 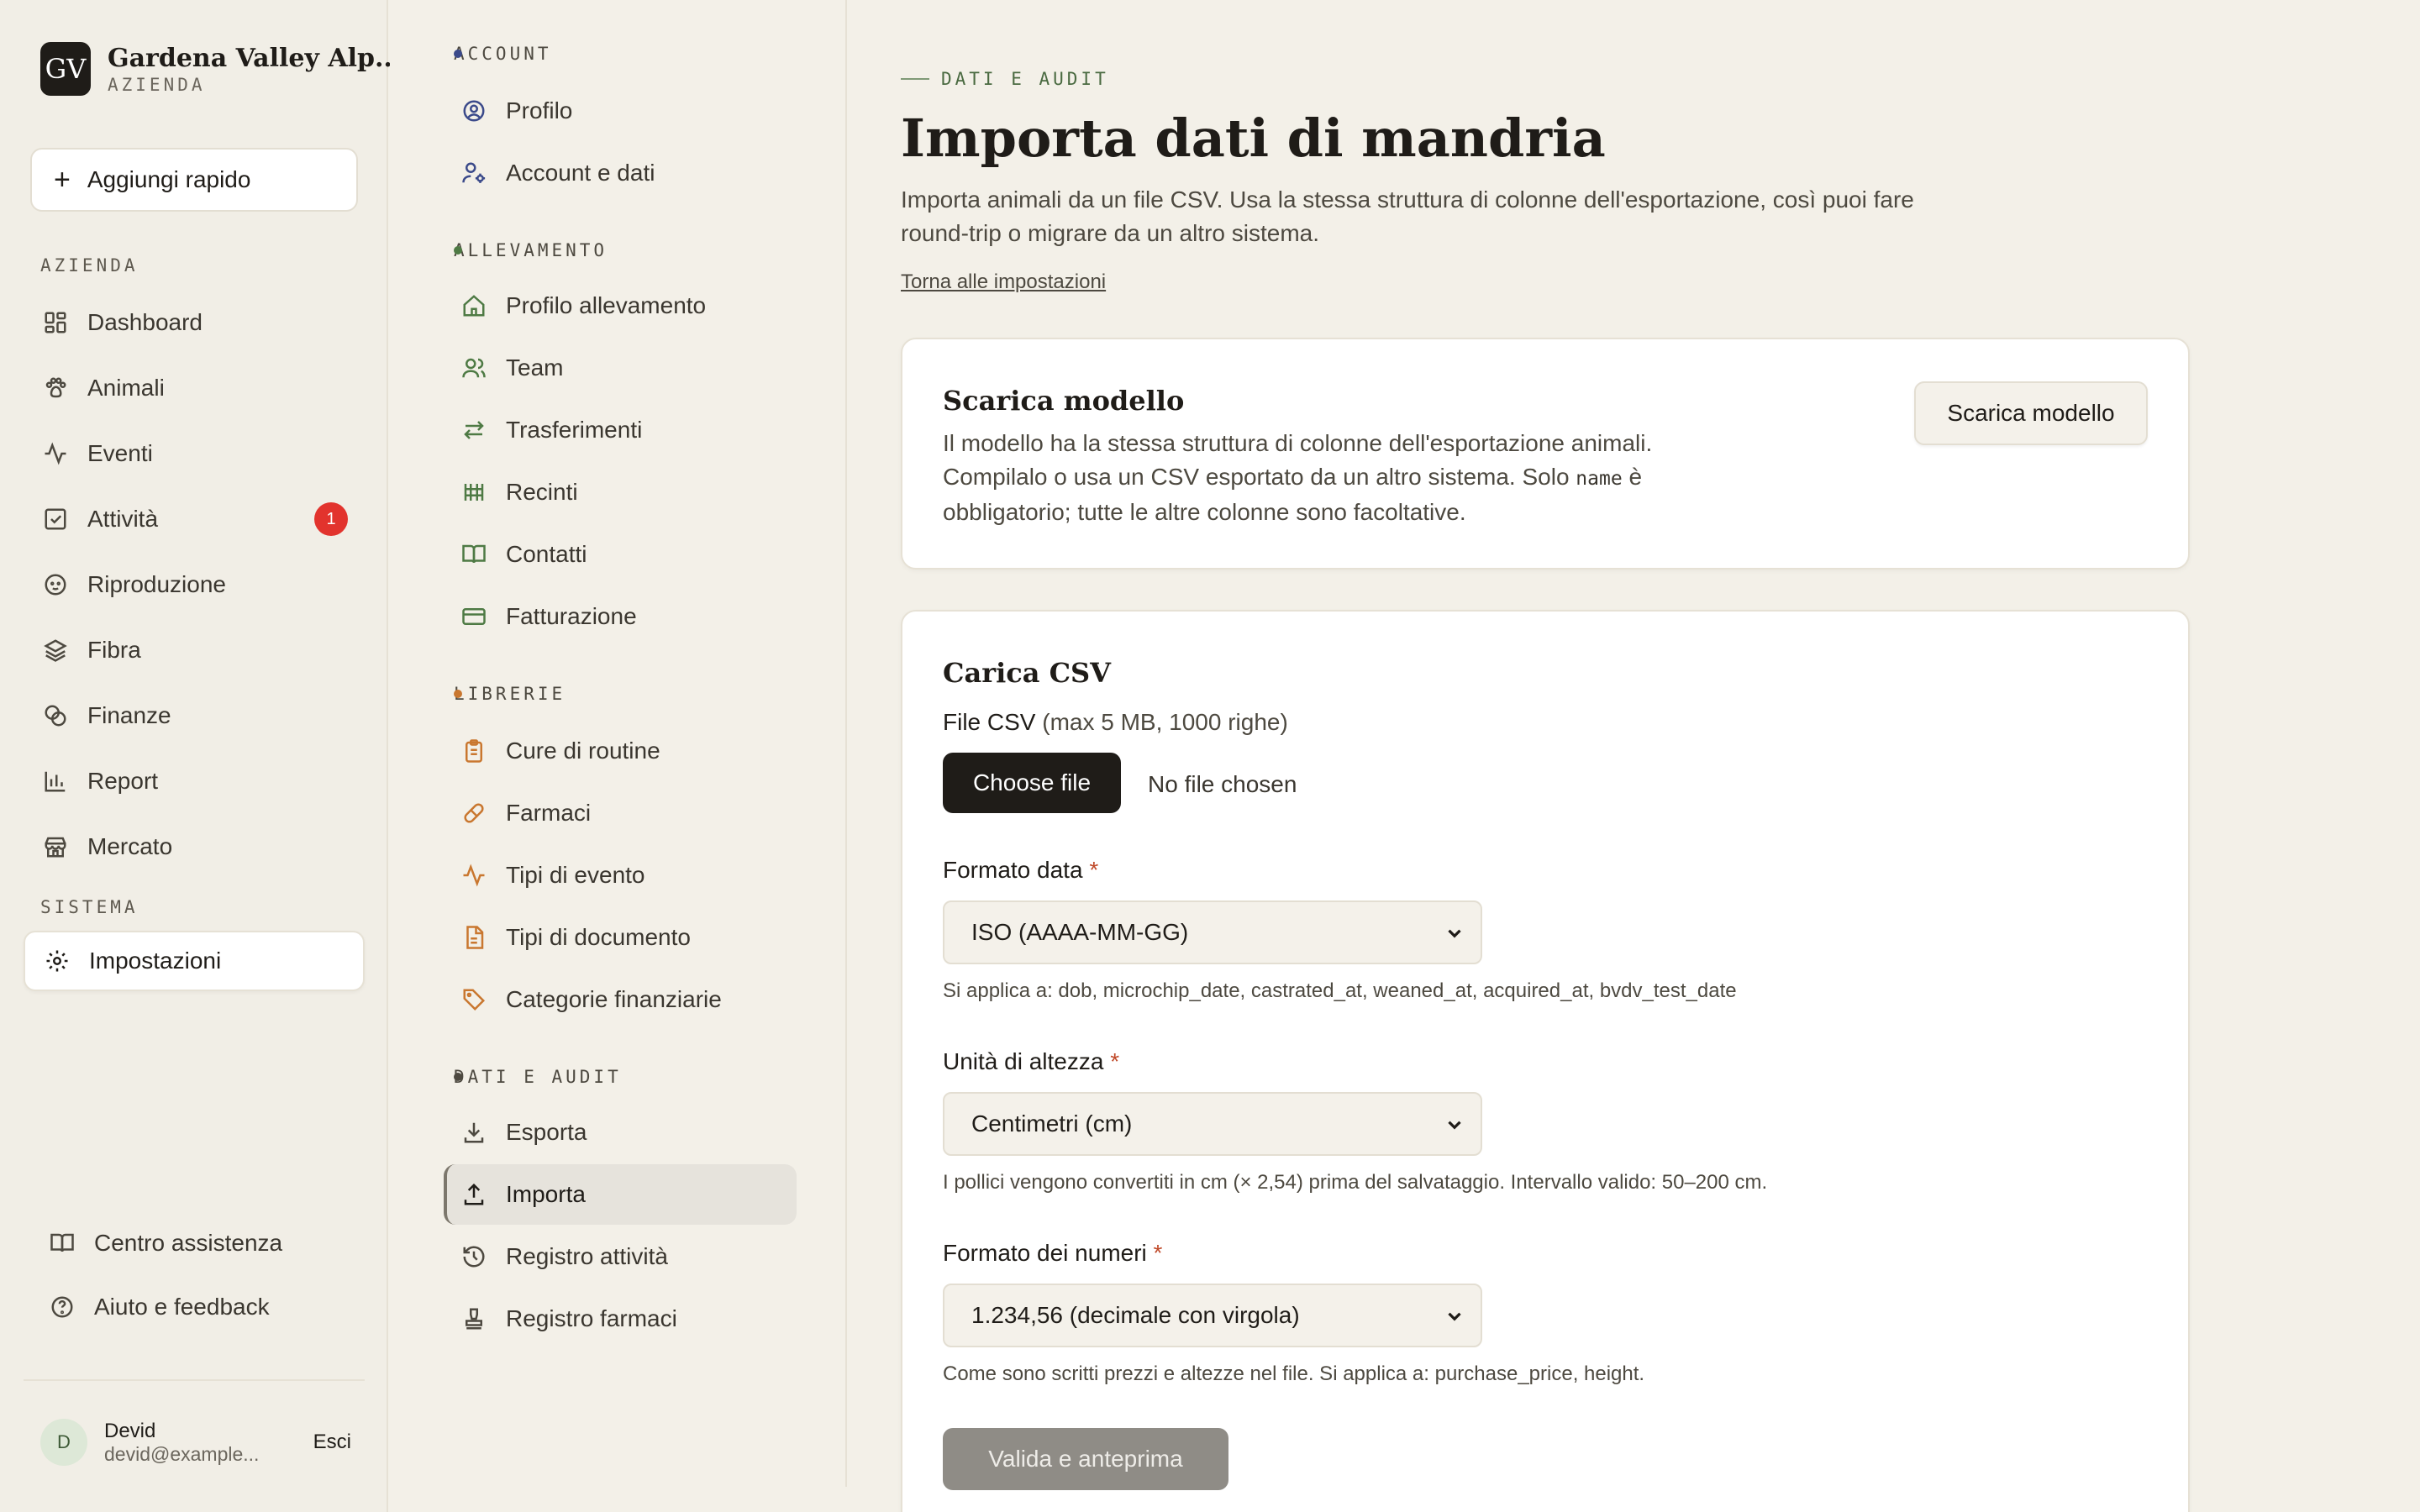 I want to click on settings-item-account-dati: Account e dati, so click(x=620, y=173).